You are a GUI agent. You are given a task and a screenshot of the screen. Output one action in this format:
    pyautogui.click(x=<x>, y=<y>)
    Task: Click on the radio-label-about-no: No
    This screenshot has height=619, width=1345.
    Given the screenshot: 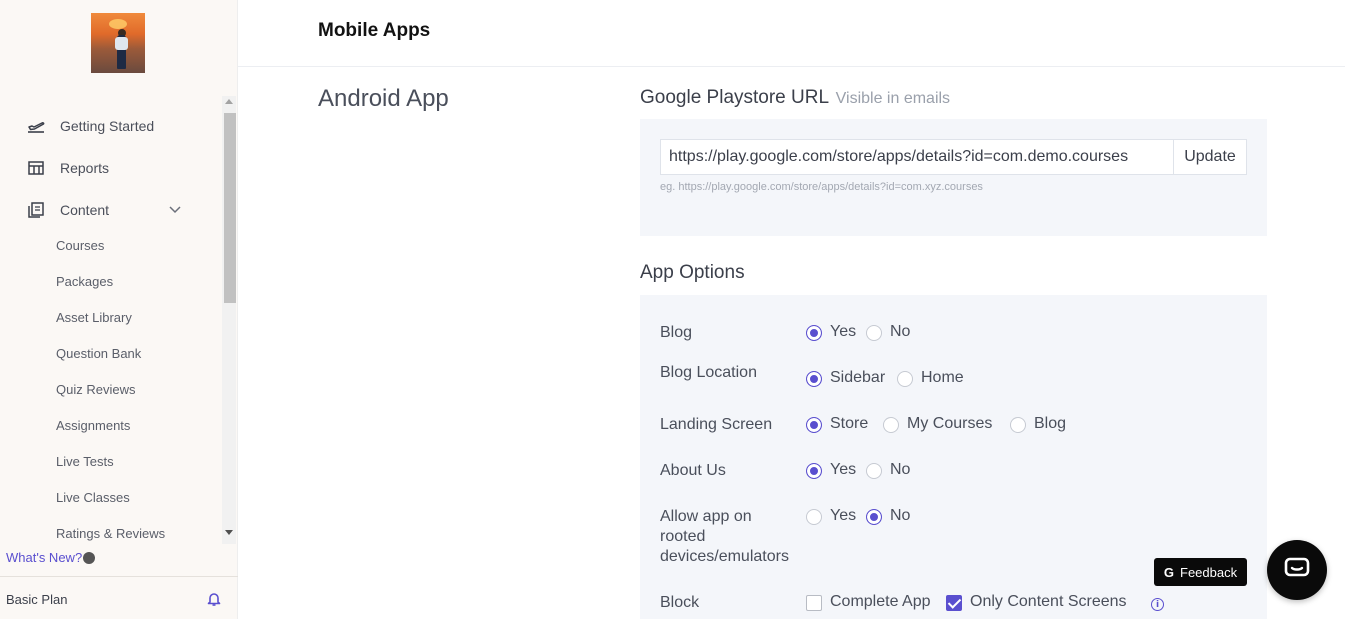 What is the action you would take?
    pyautogui.click(x=900, y=470)
    